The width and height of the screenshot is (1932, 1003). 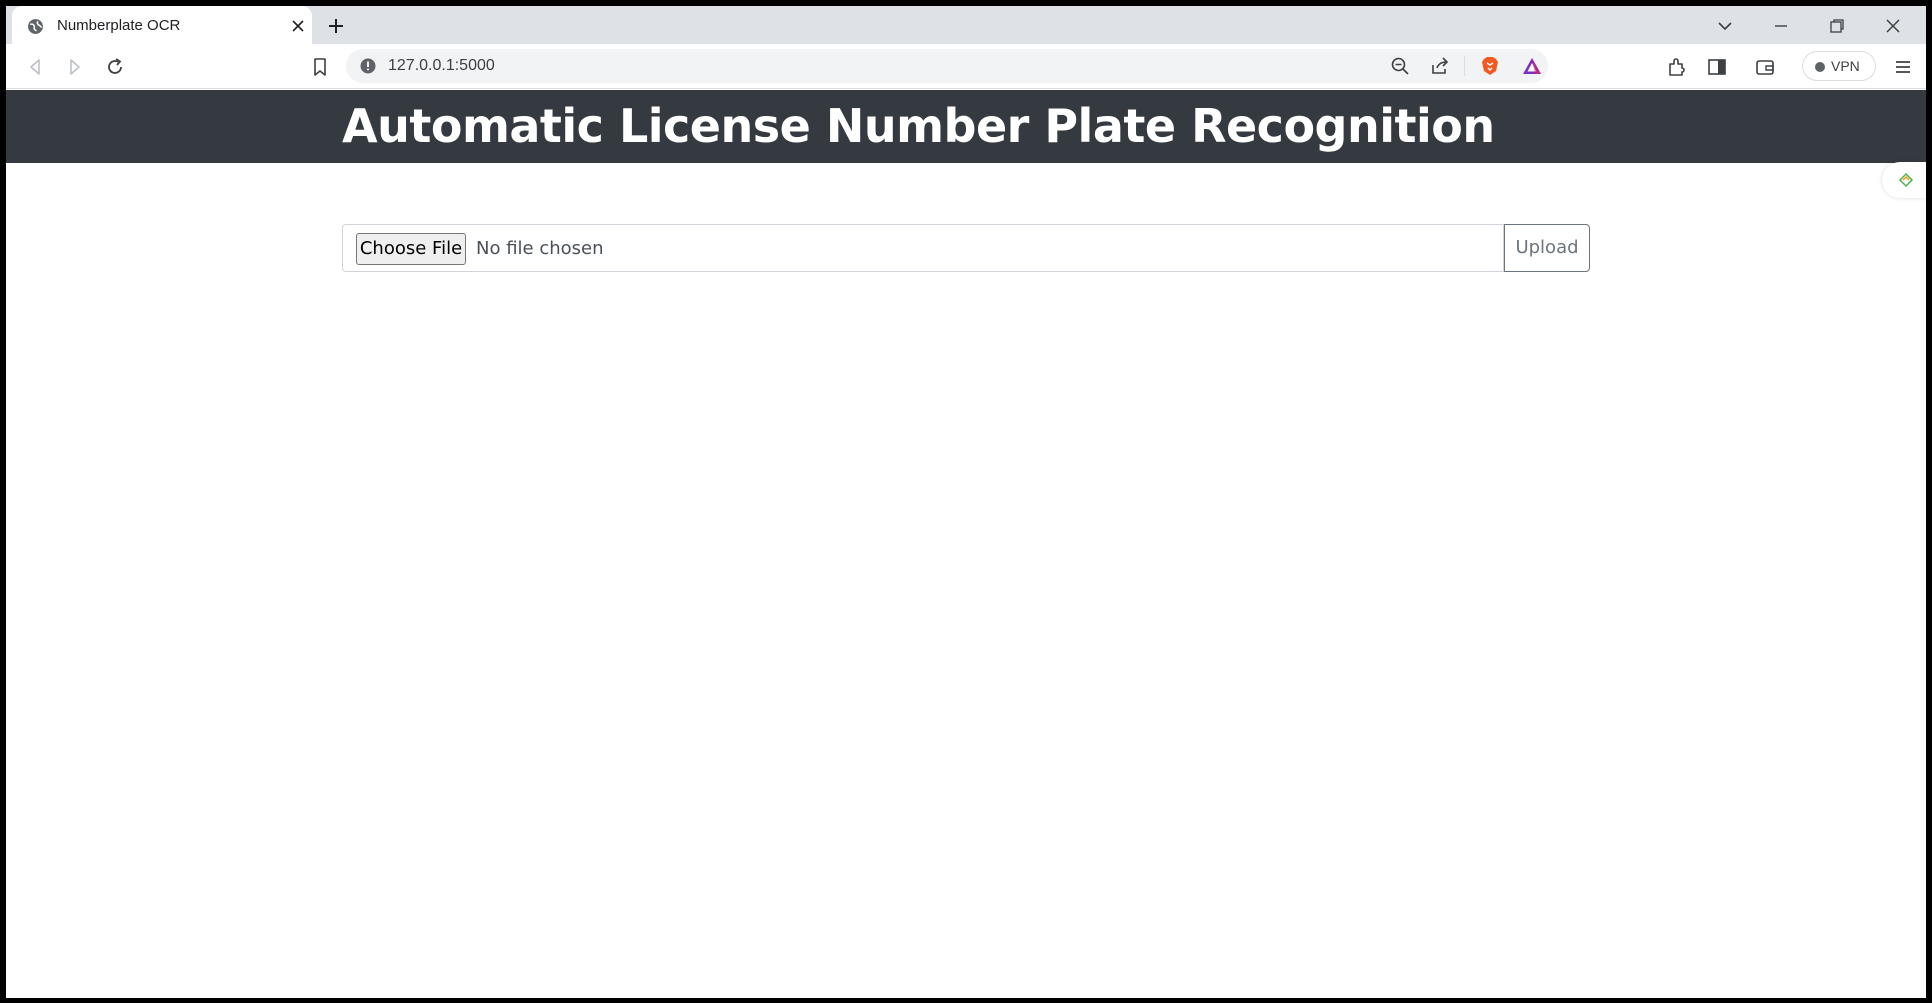 What do you see at coordinates (1903, 67) in the screenshot?
I see `menu-icon` at bounding box center [1903, 67].